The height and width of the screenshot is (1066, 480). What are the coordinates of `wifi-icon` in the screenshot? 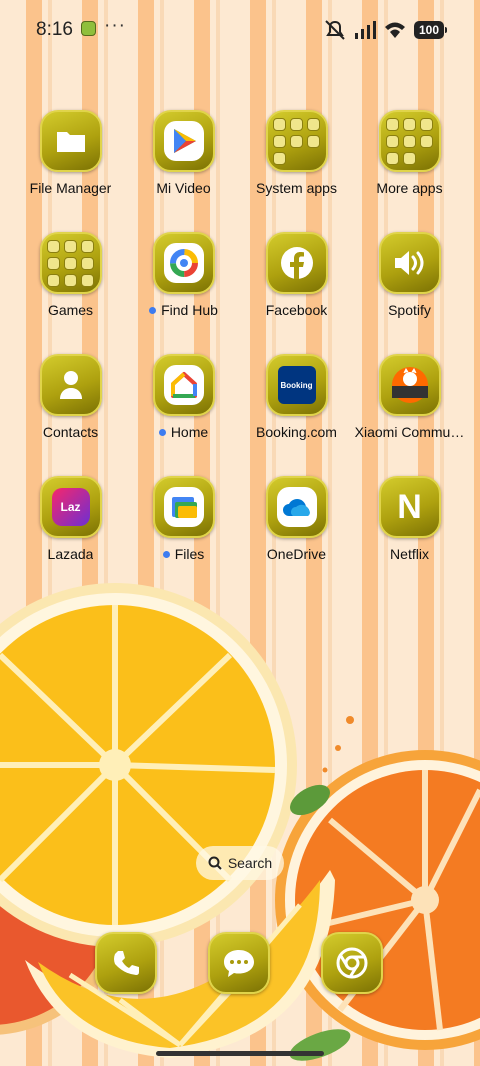 It's located at (394, 30).